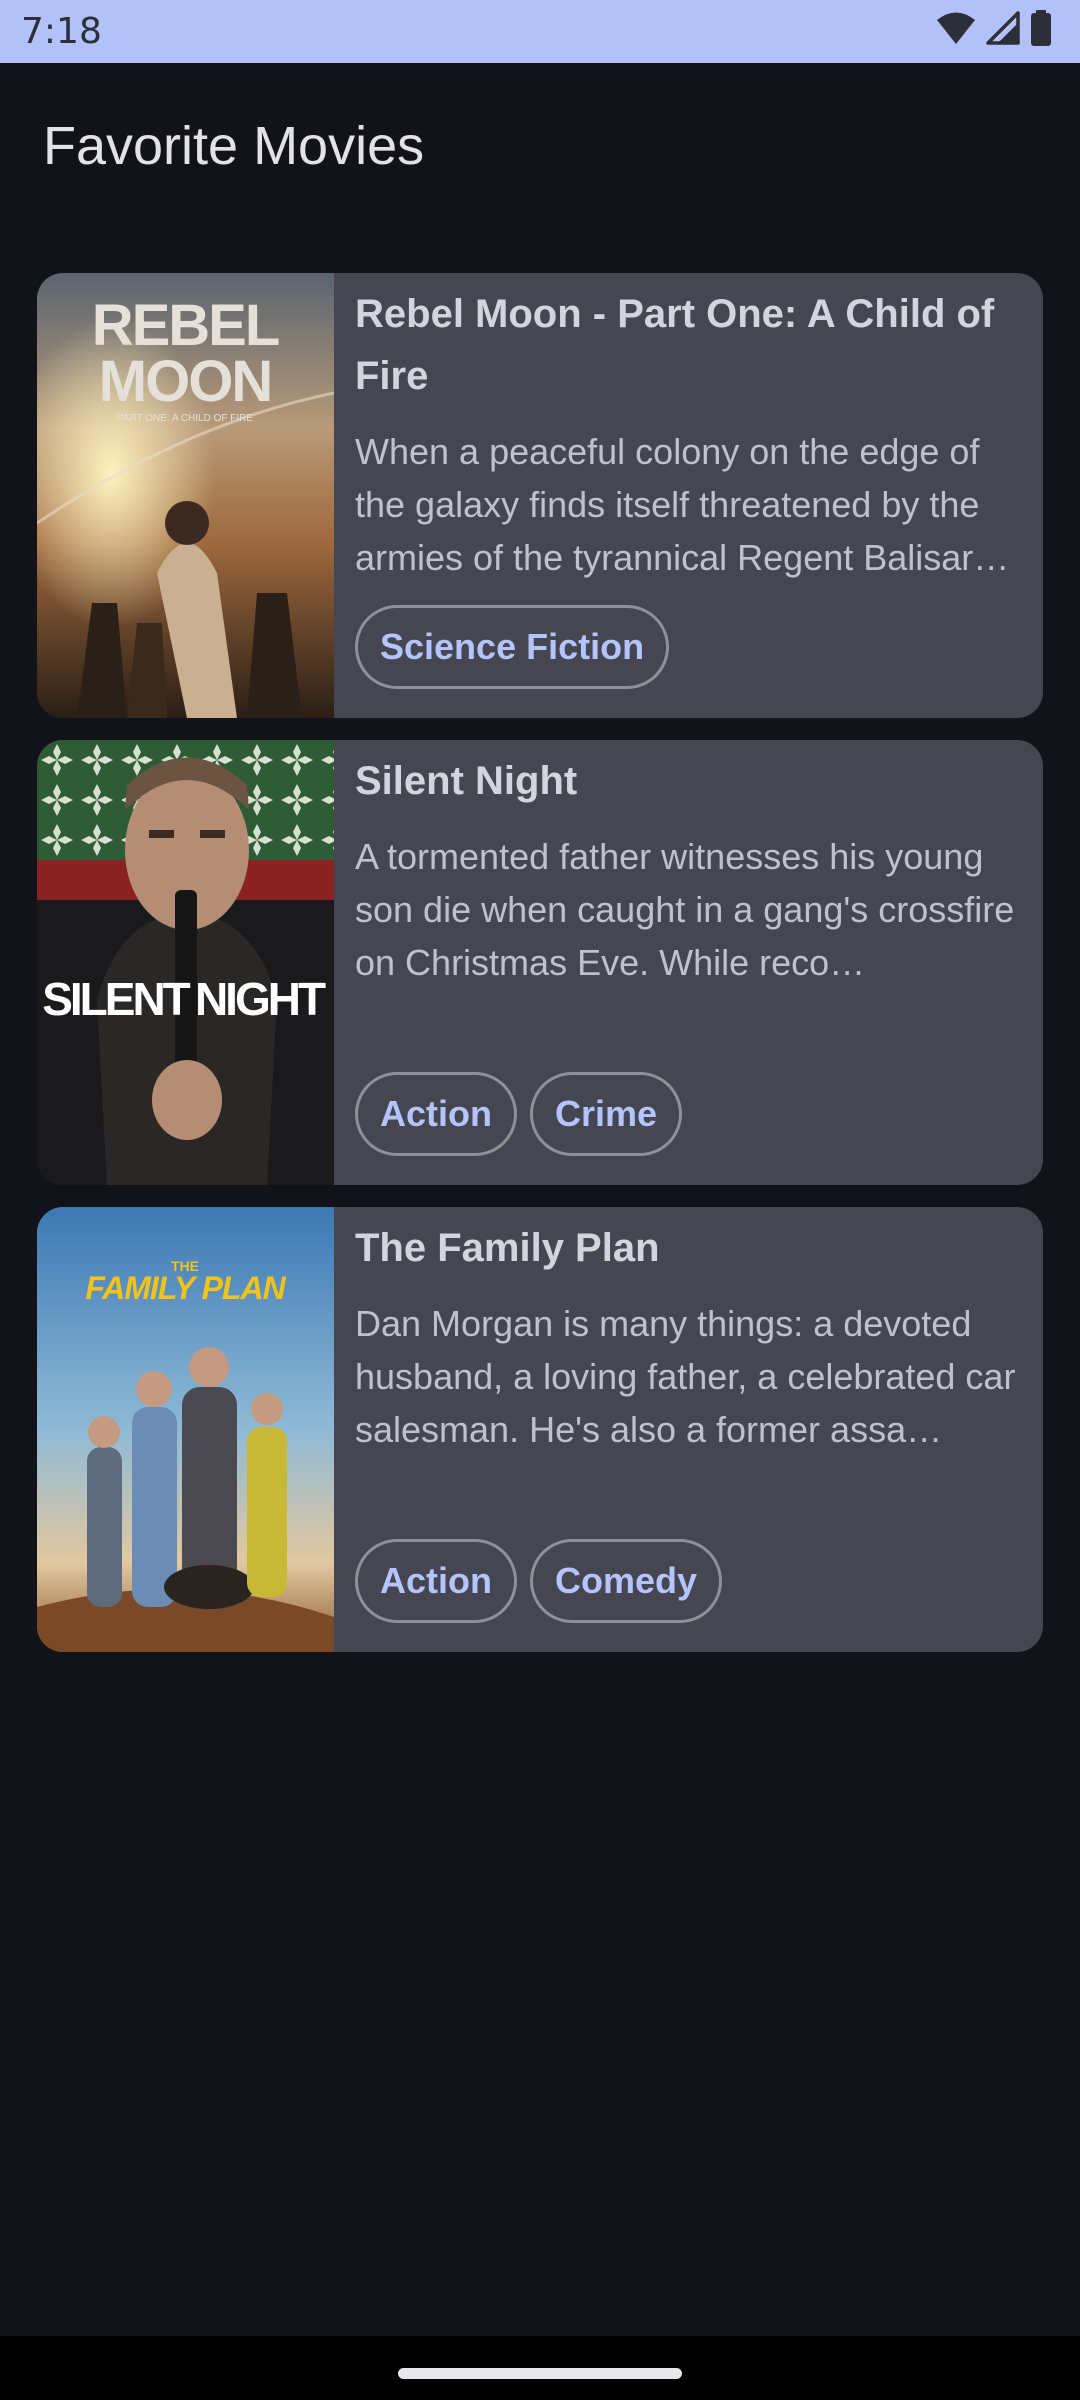 The image size is (1080, 2400). I want to click on genre-chips: Science Fiction, so click(512, 647).